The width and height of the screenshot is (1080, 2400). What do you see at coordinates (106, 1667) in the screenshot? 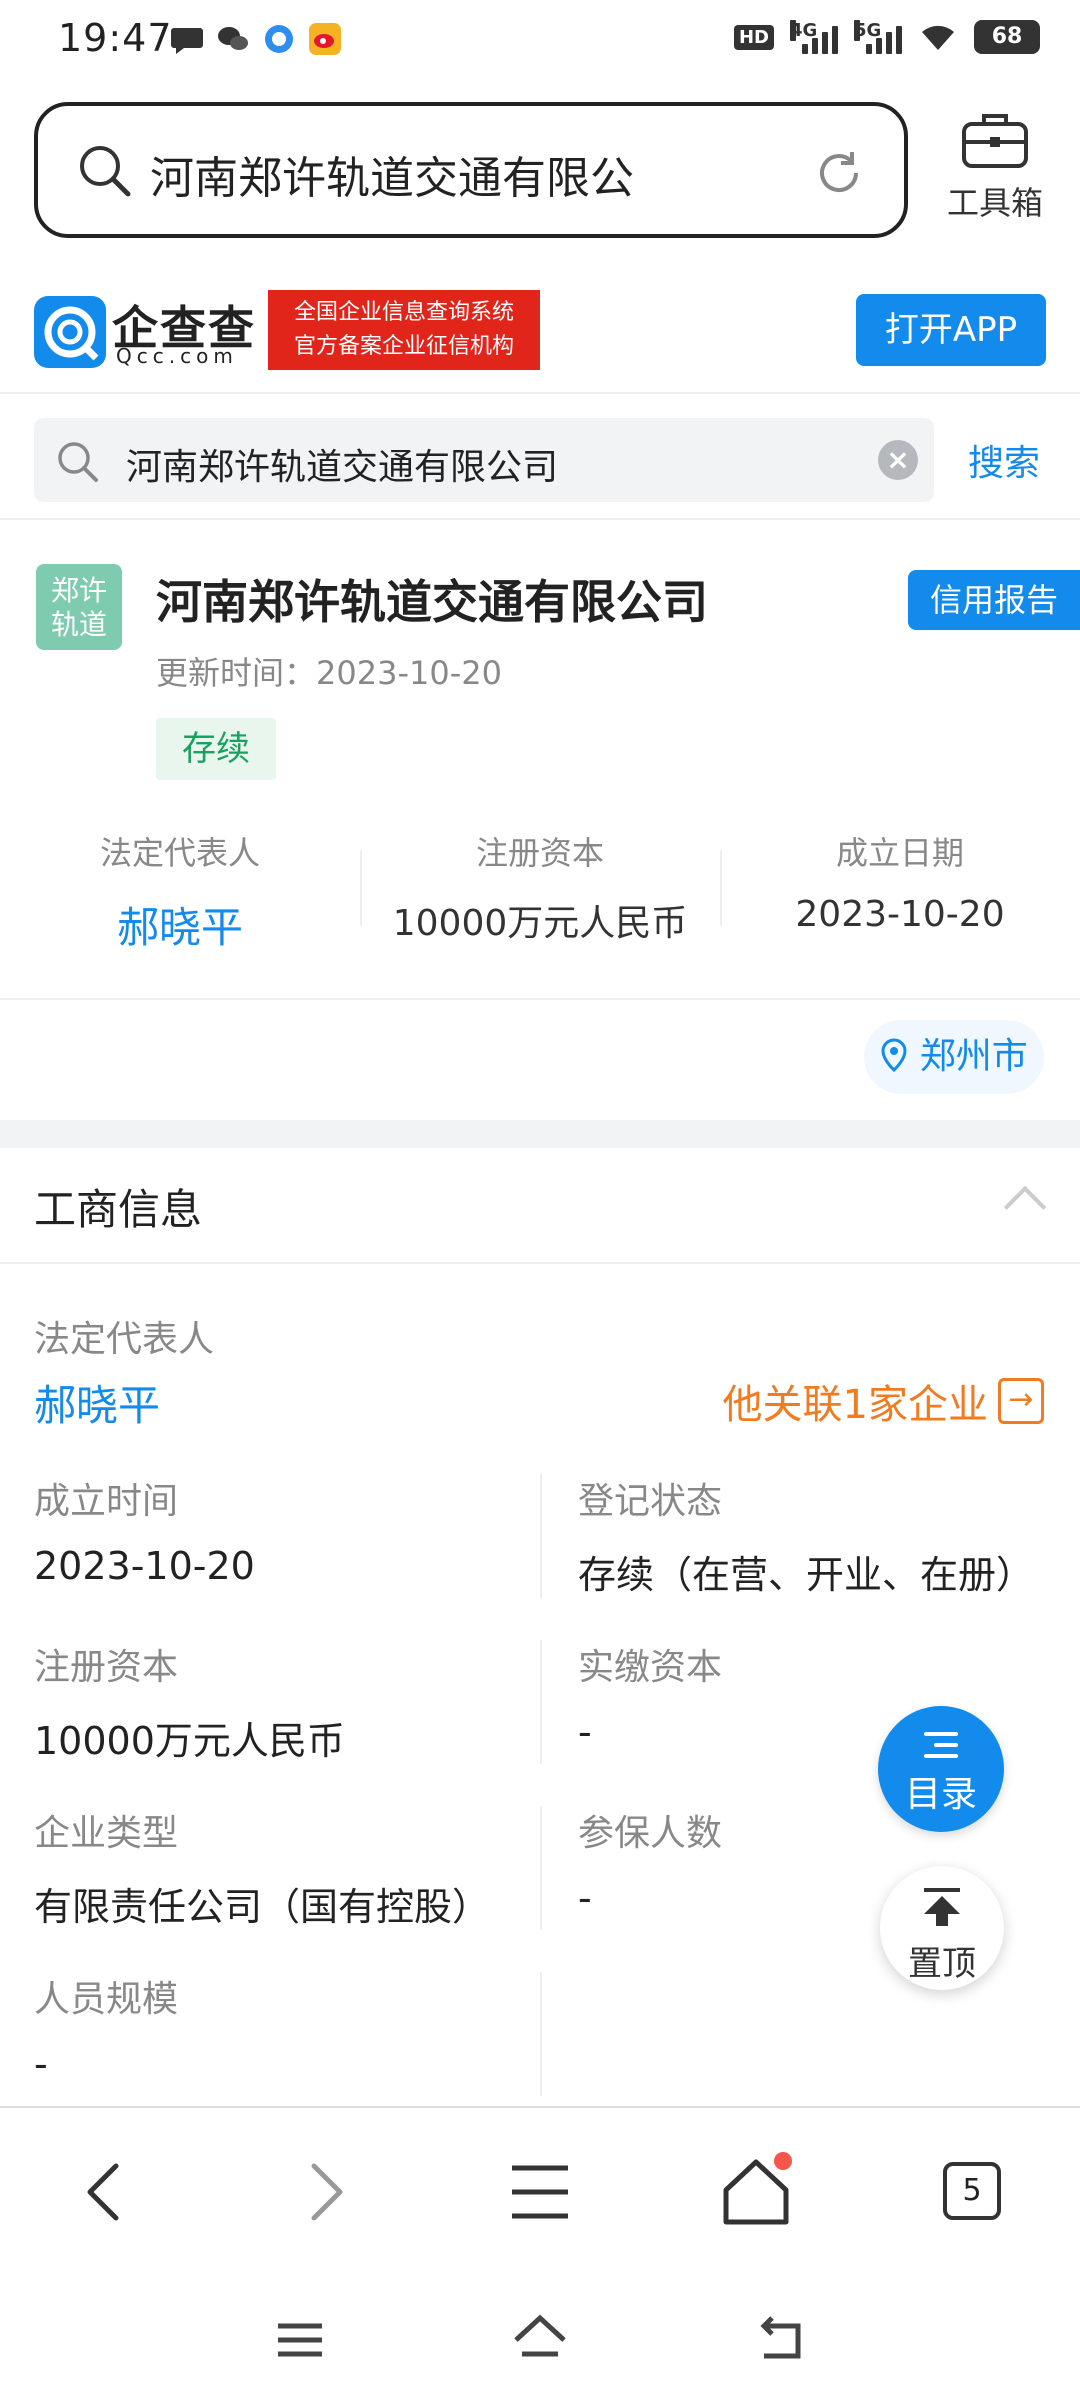
I see `info-label: 注册资本` at bounding box center [106, 1667].